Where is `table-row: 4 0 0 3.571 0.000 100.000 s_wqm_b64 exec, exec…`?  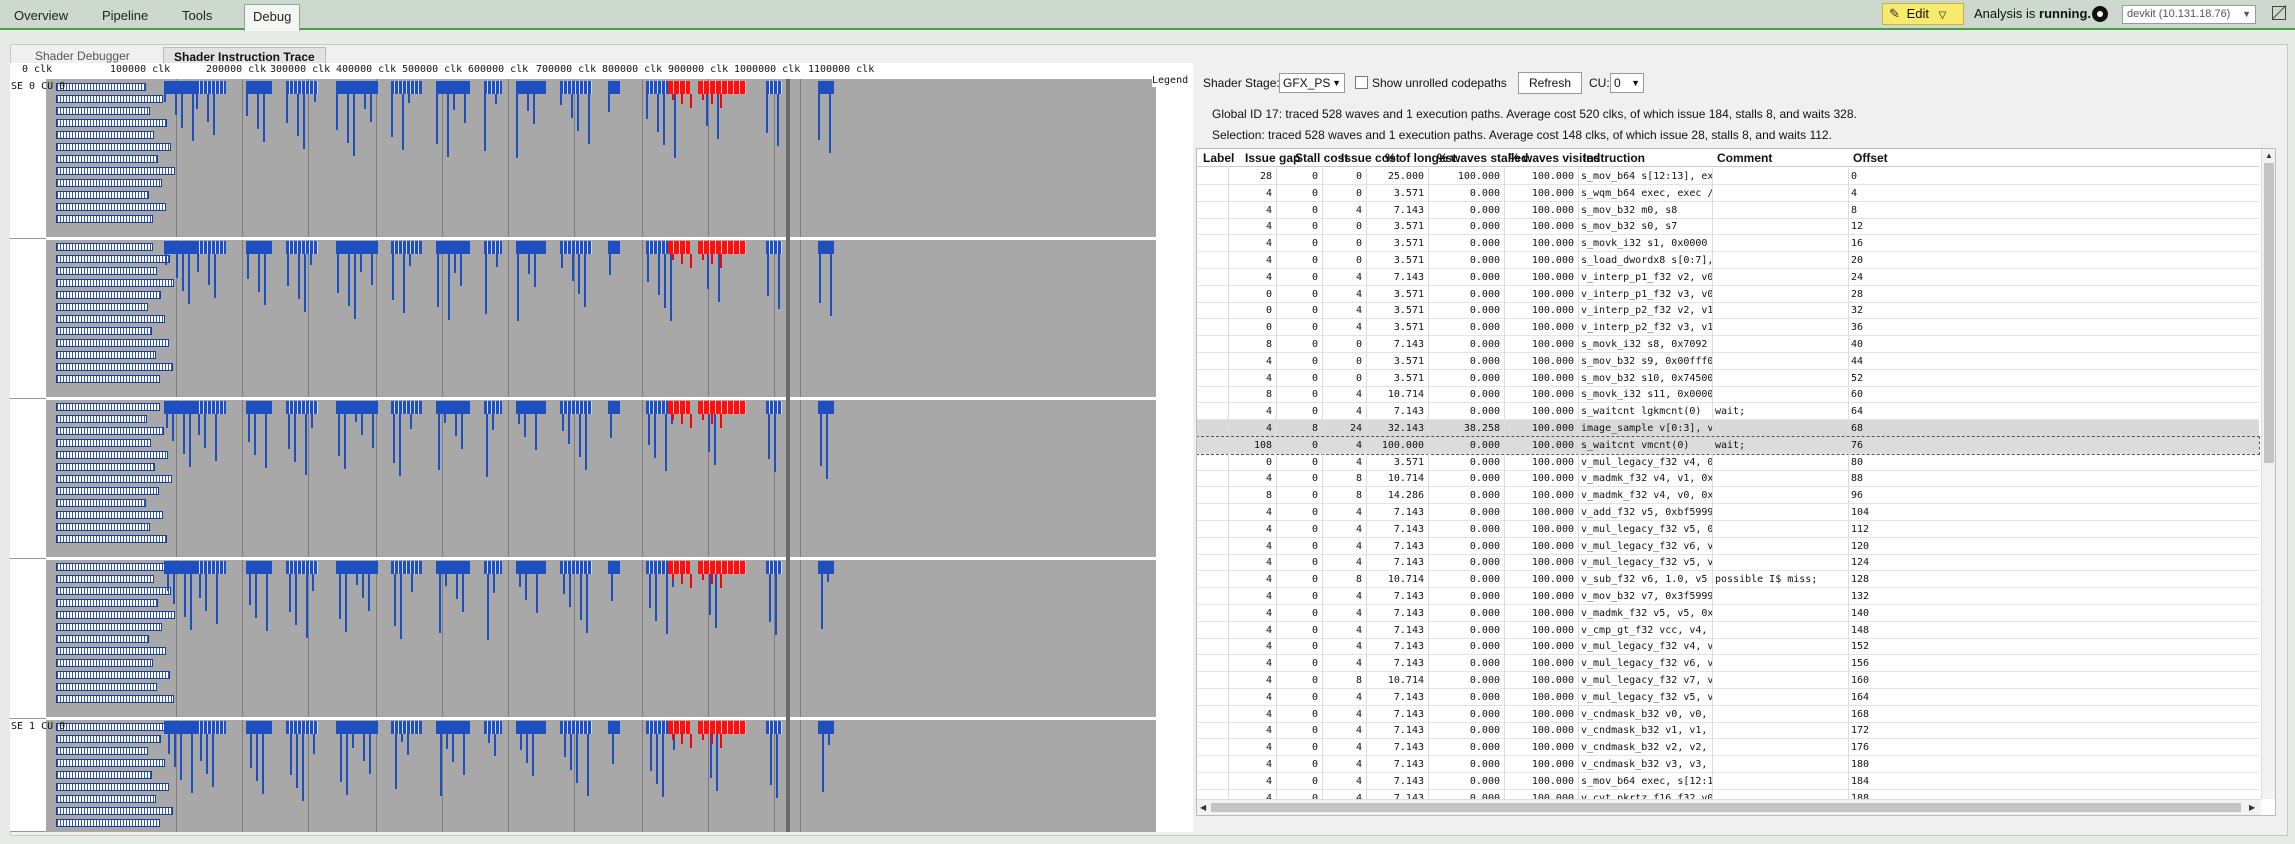 table-row: 4 0 0 3.571 0.000 100.000 s_wqm_b64 exec, exec… is located at coordinates (1728, 193).